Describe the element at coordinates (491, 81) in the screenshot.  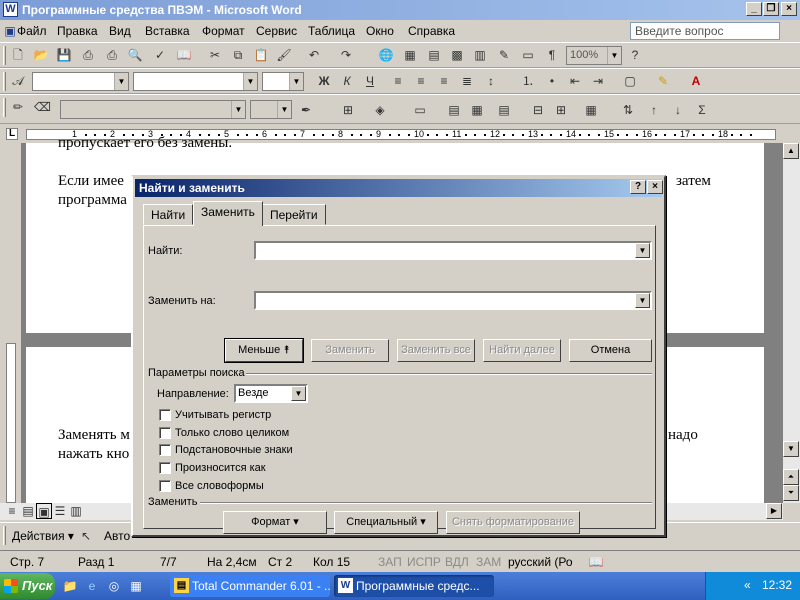
I see `line-spacing-icon: ↕` at that location.